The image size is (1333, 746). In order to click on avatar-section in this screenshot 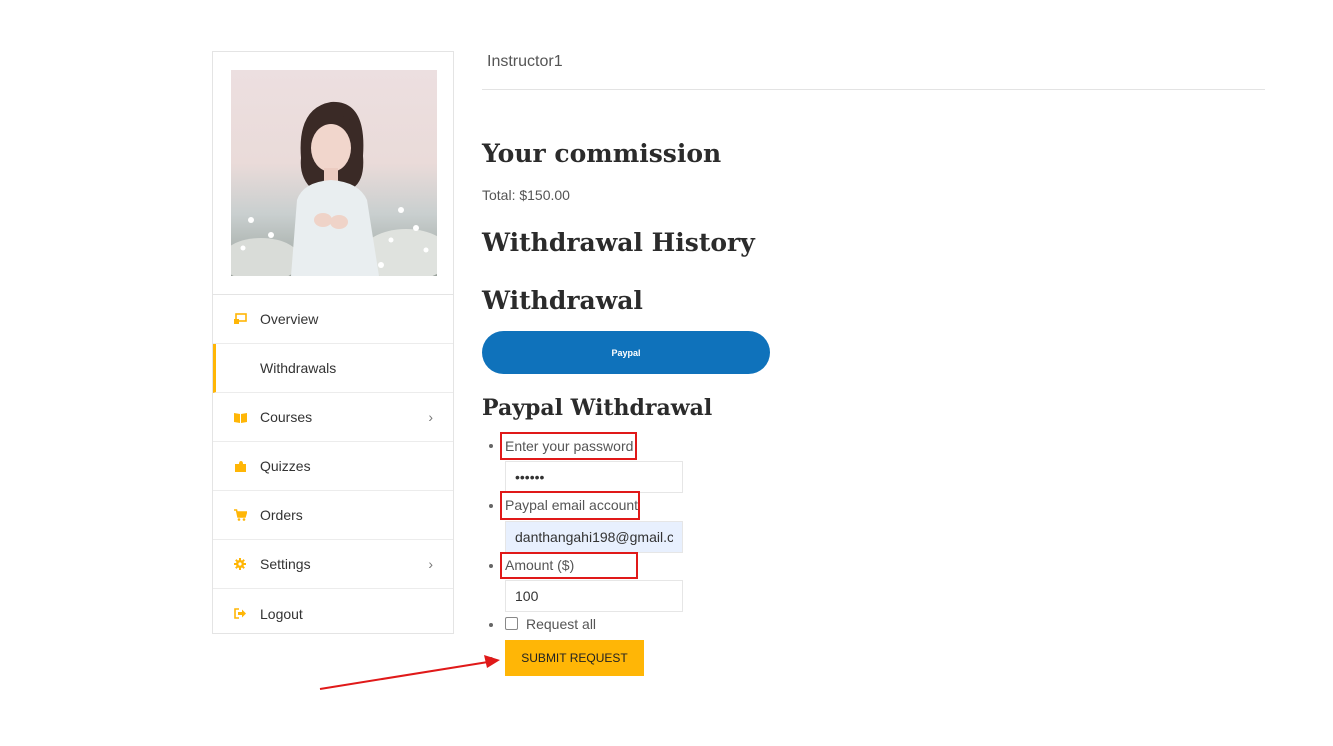, I will do `click(333, 173)`.